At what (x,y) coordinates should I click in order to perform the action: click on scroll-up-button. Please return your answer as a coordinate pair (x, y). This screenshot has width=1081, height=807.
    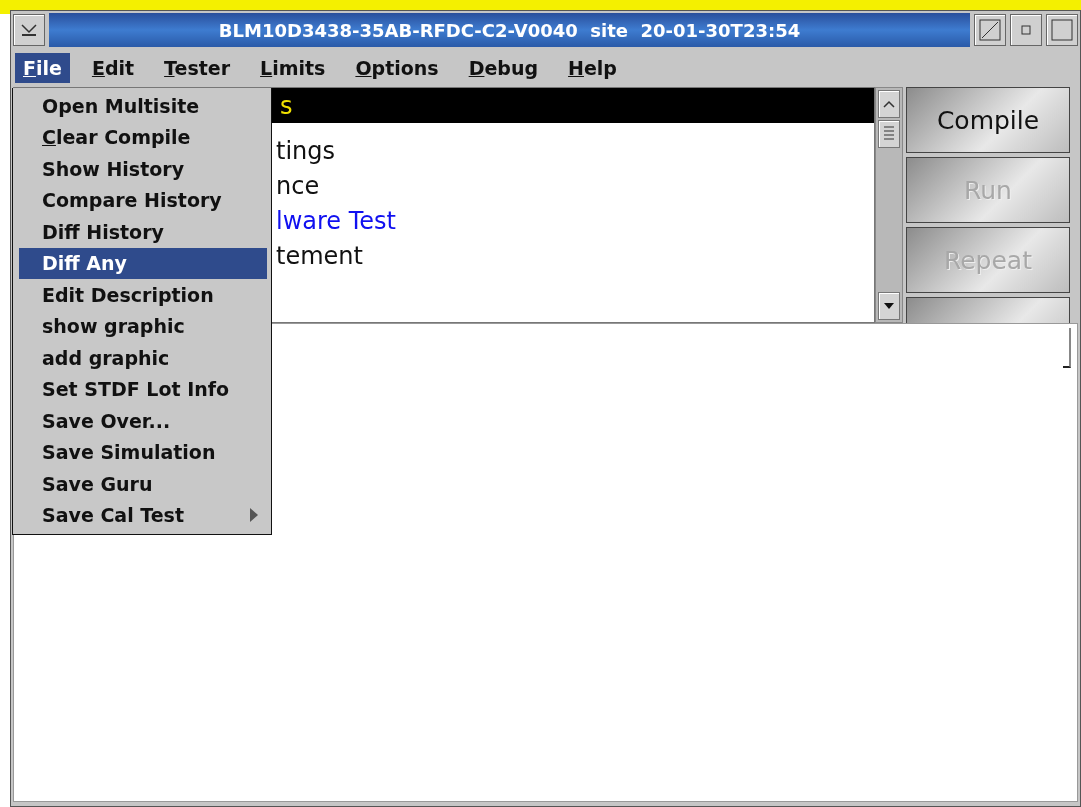
    Looking at the image, I should click on (889, 104).